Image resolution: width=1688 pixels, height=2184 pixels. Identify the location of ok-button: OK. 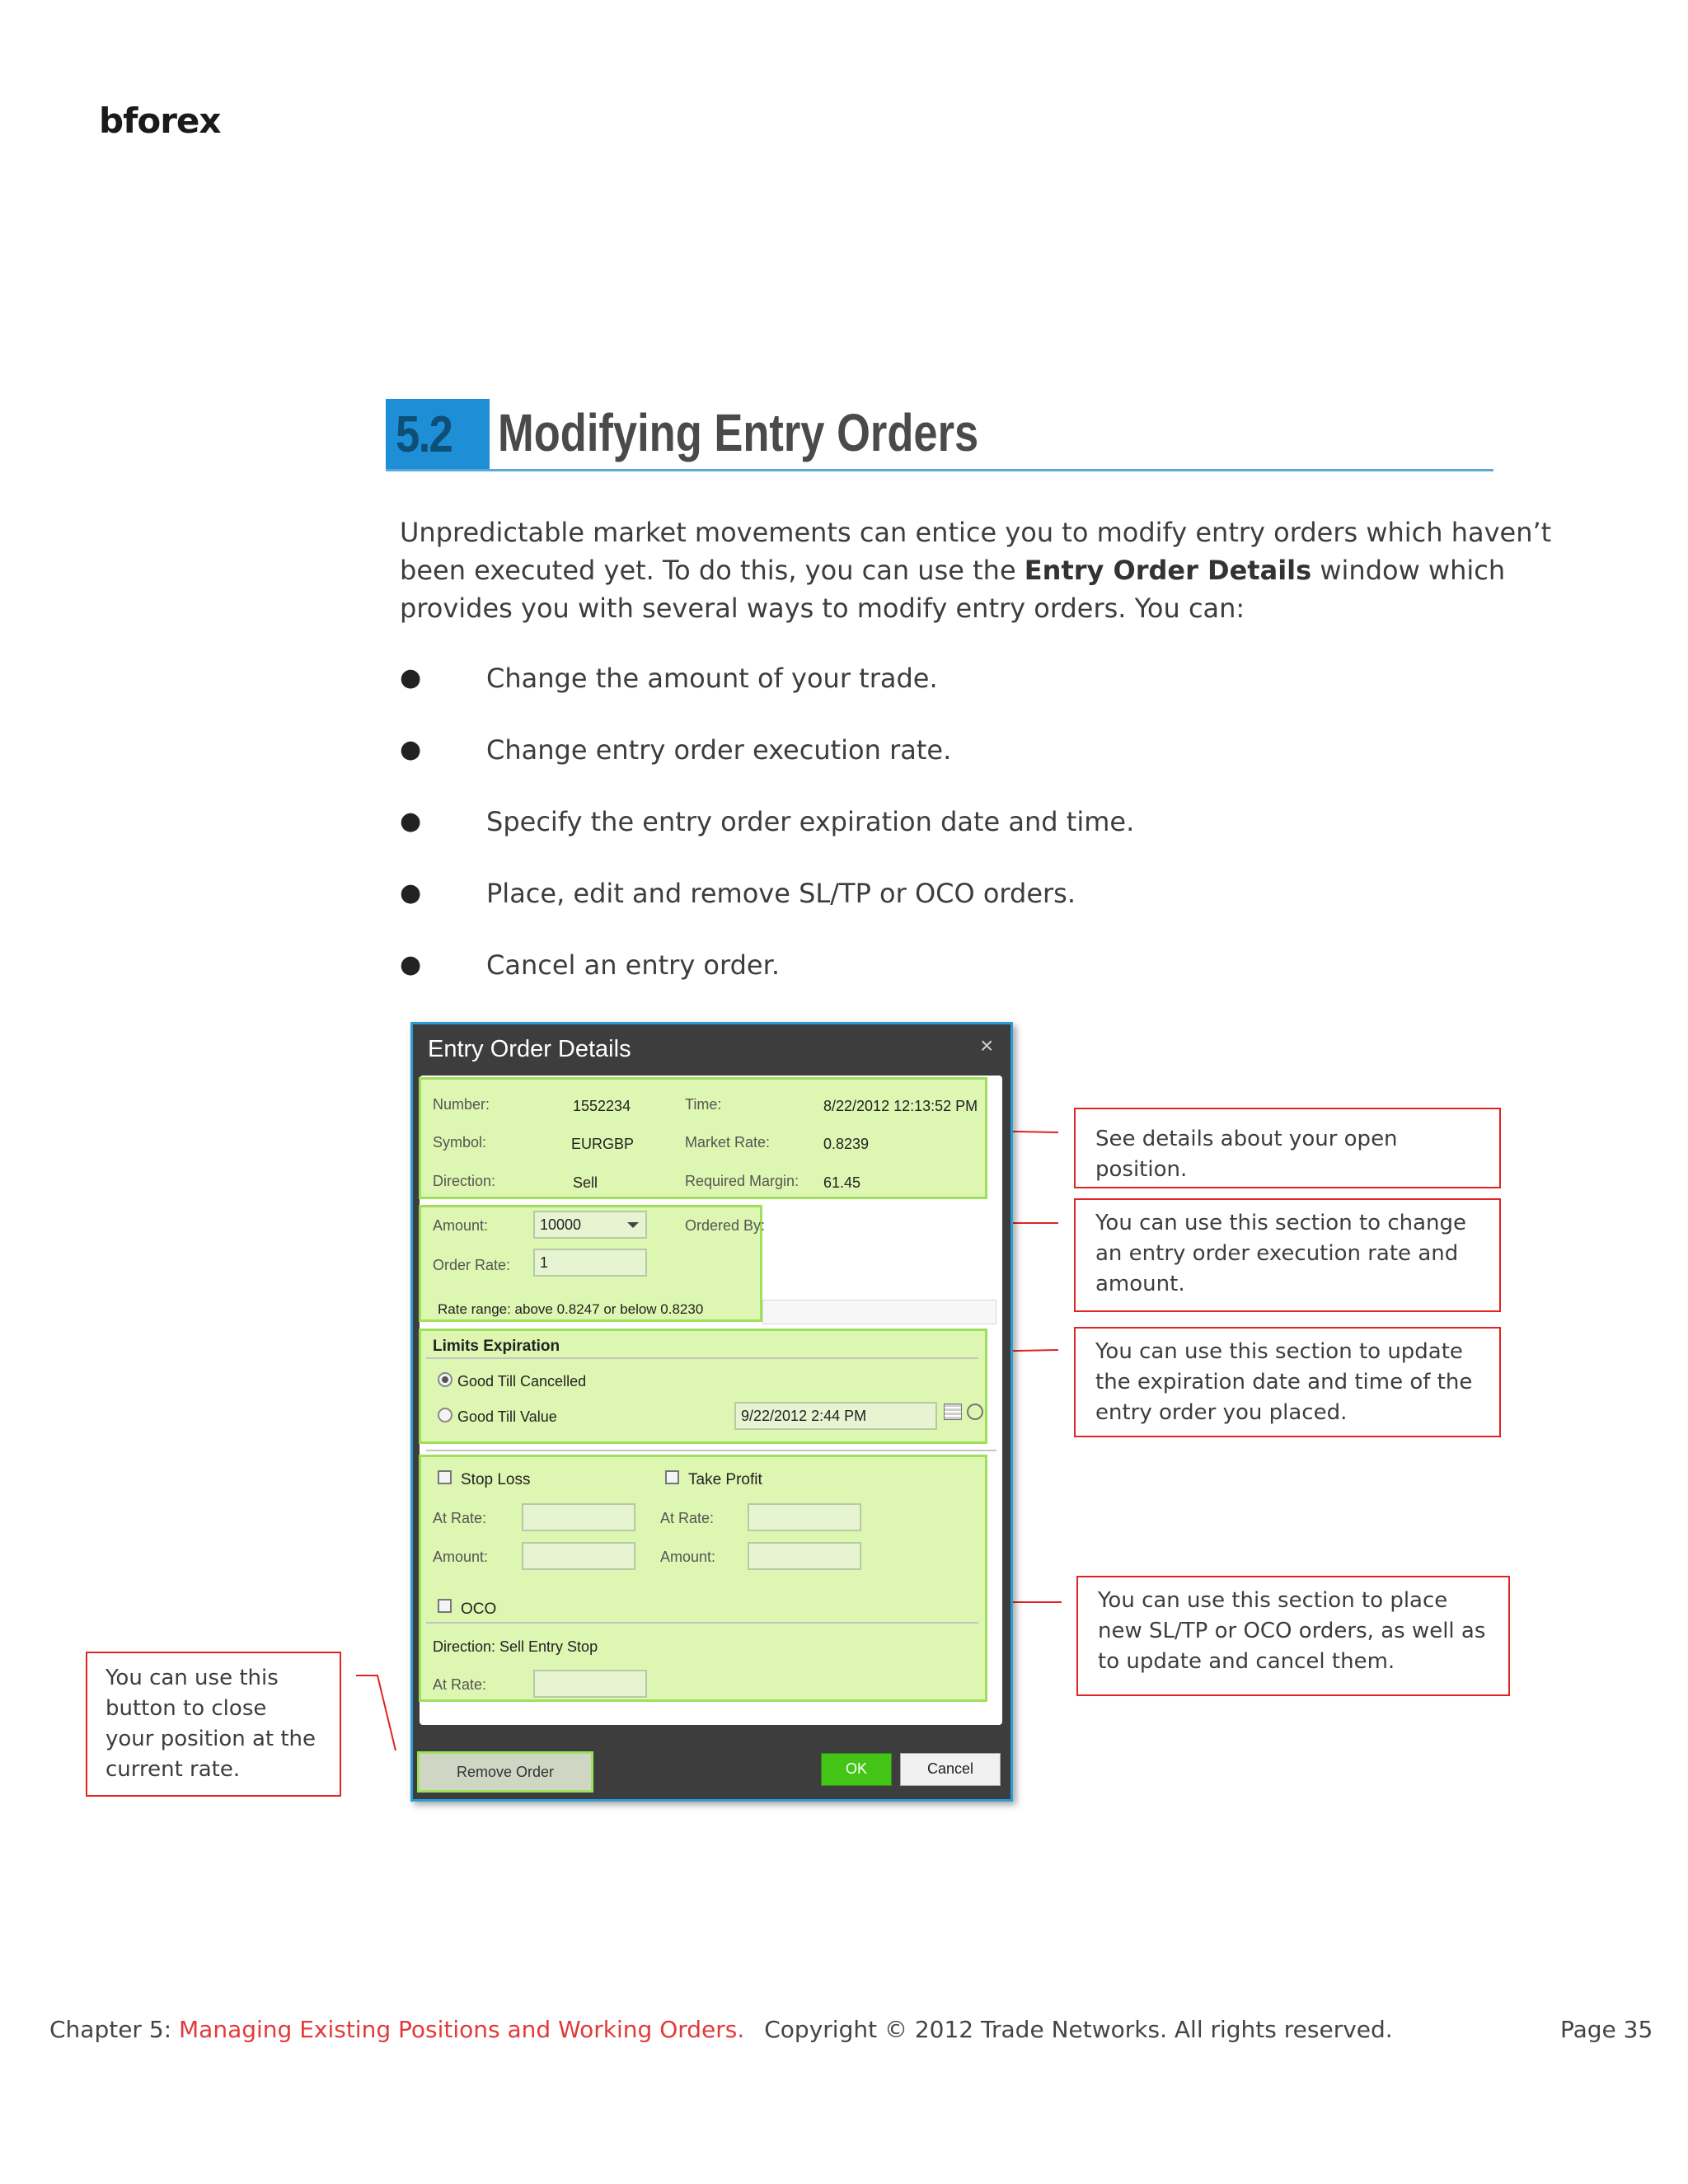
(856, 1769).